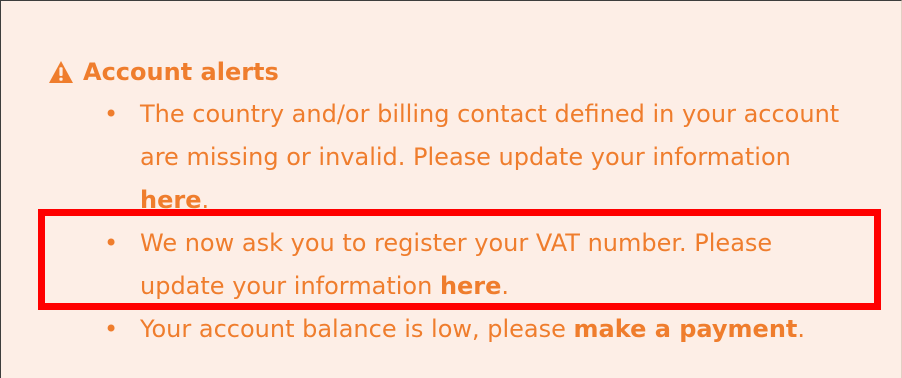 The width and height of the screenshot is (902, 378). I want to click on make-payment-link: make a payment, so click(686, 329).